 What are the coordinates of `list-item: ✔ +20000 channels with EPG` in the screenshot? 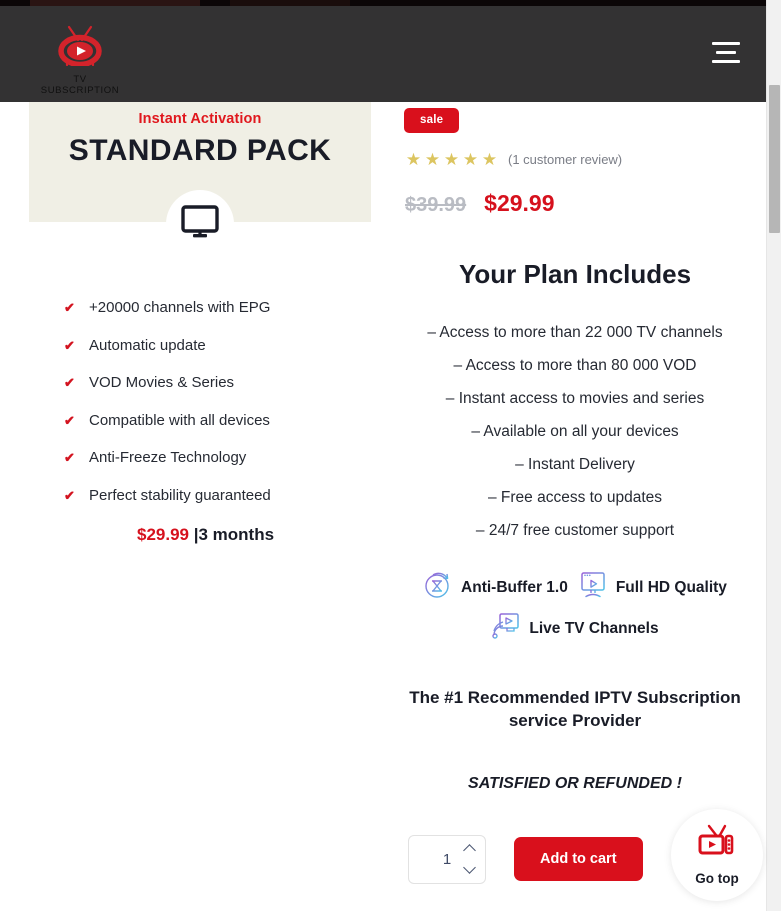 It's located at (217, 307).